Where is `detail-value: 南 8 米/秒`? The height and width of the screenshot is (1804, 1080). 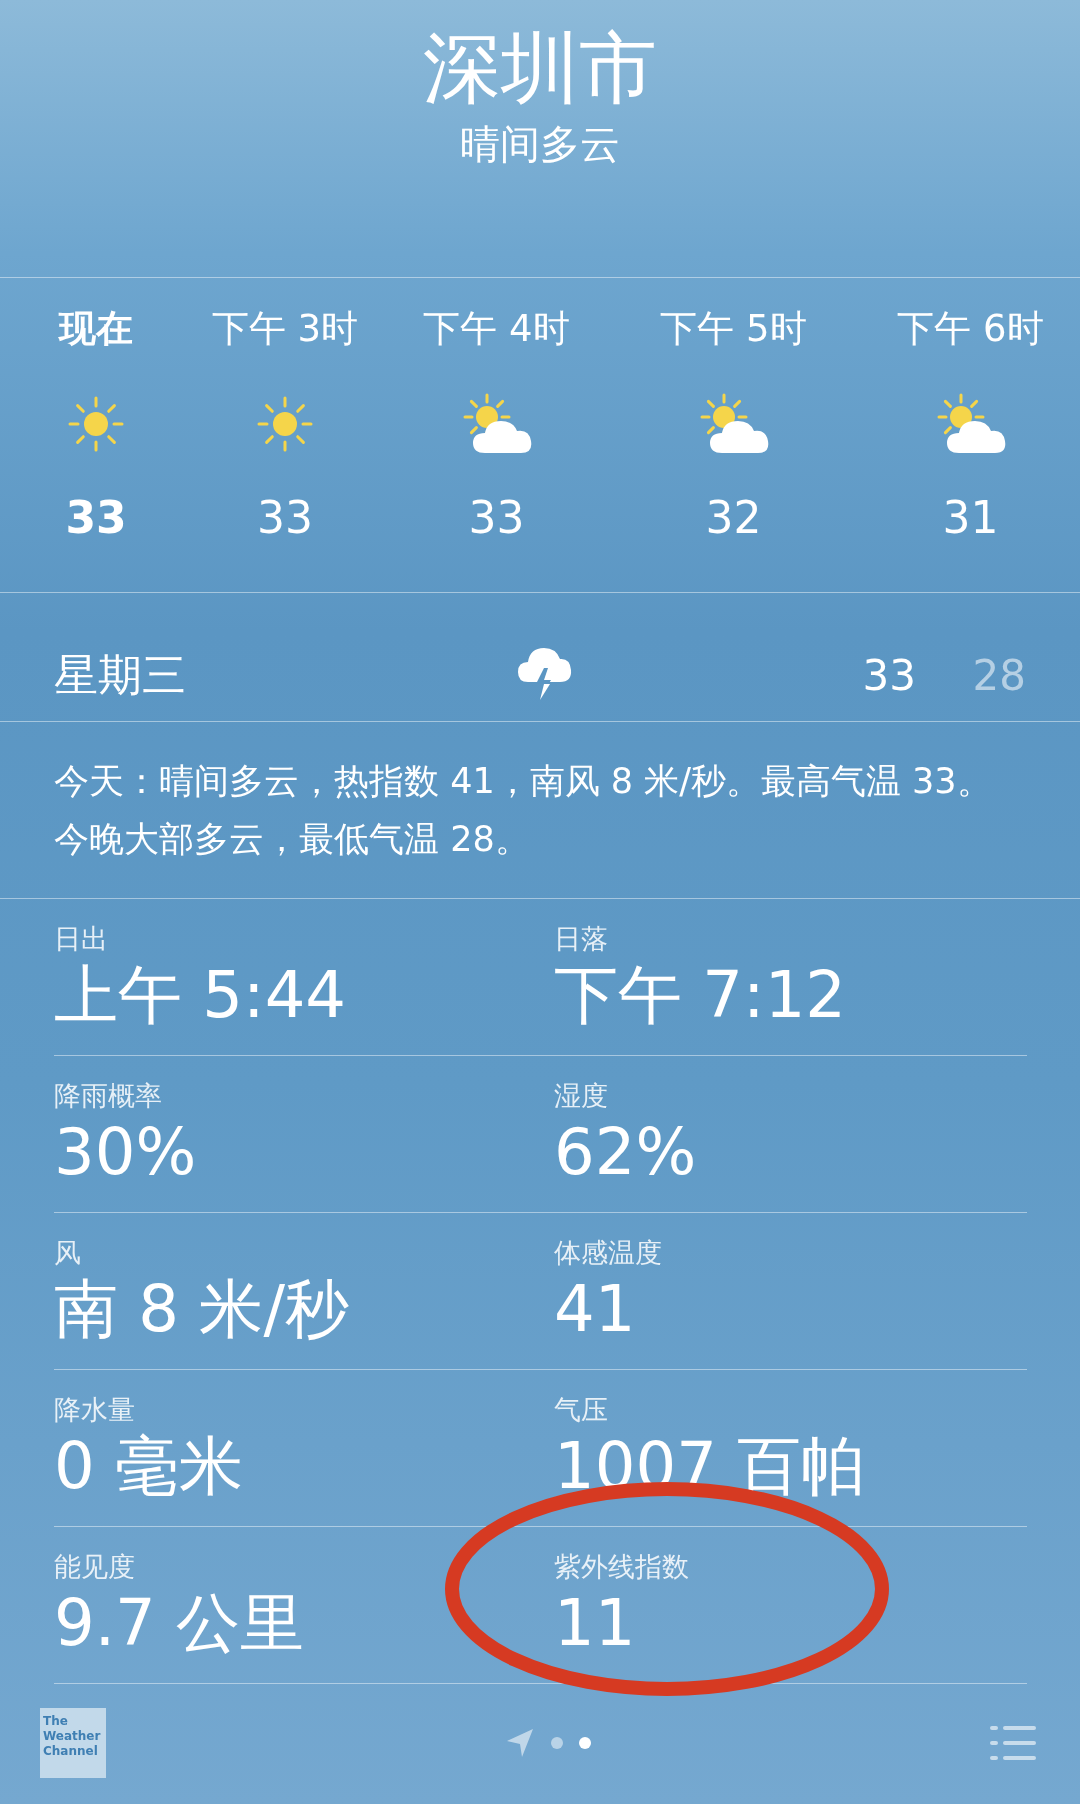 detail-value: 南 8 米/秒 is located at coordinates (202, 1309).